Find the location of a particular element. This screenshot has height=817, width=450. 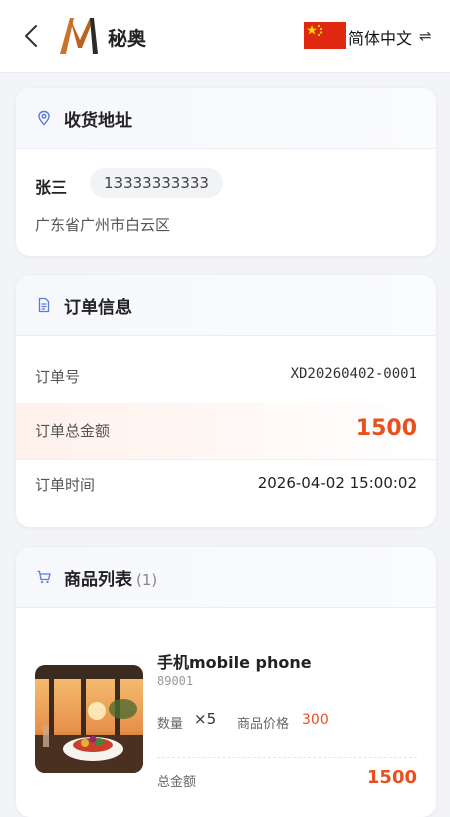

brand-logo is located at coordinates (79, 36).